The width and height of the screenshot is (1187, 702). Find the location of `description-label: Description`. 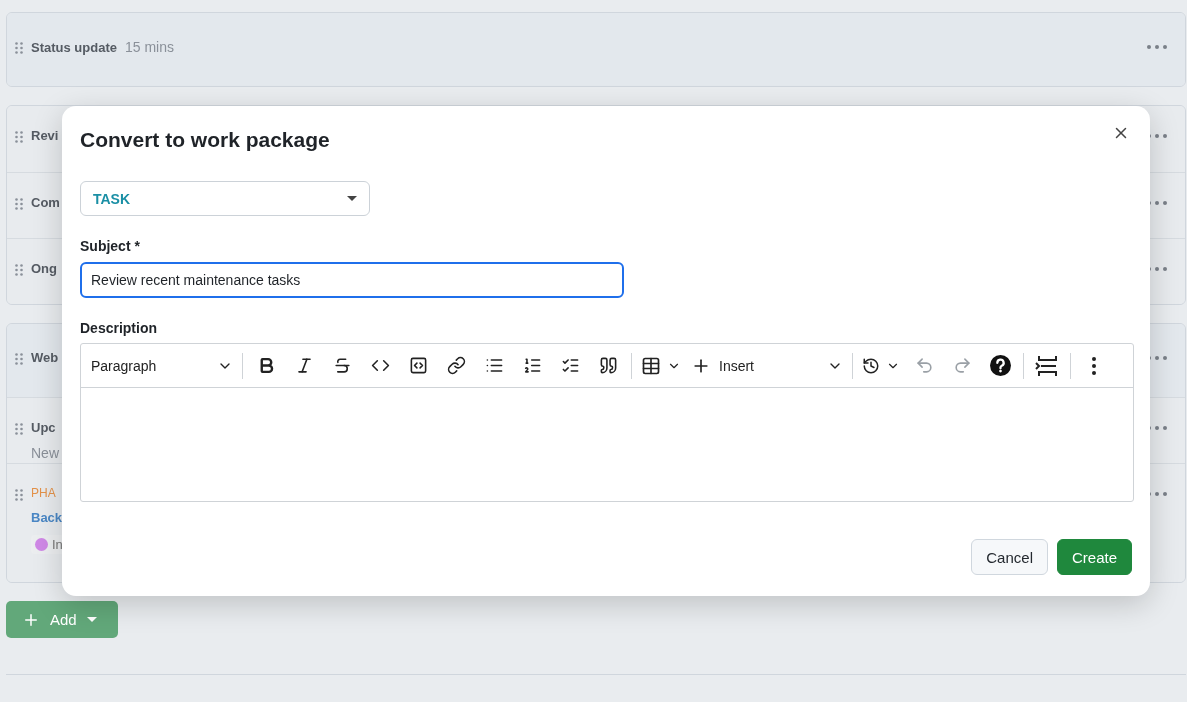

description-label: Description is located at coordinates (119, 328).